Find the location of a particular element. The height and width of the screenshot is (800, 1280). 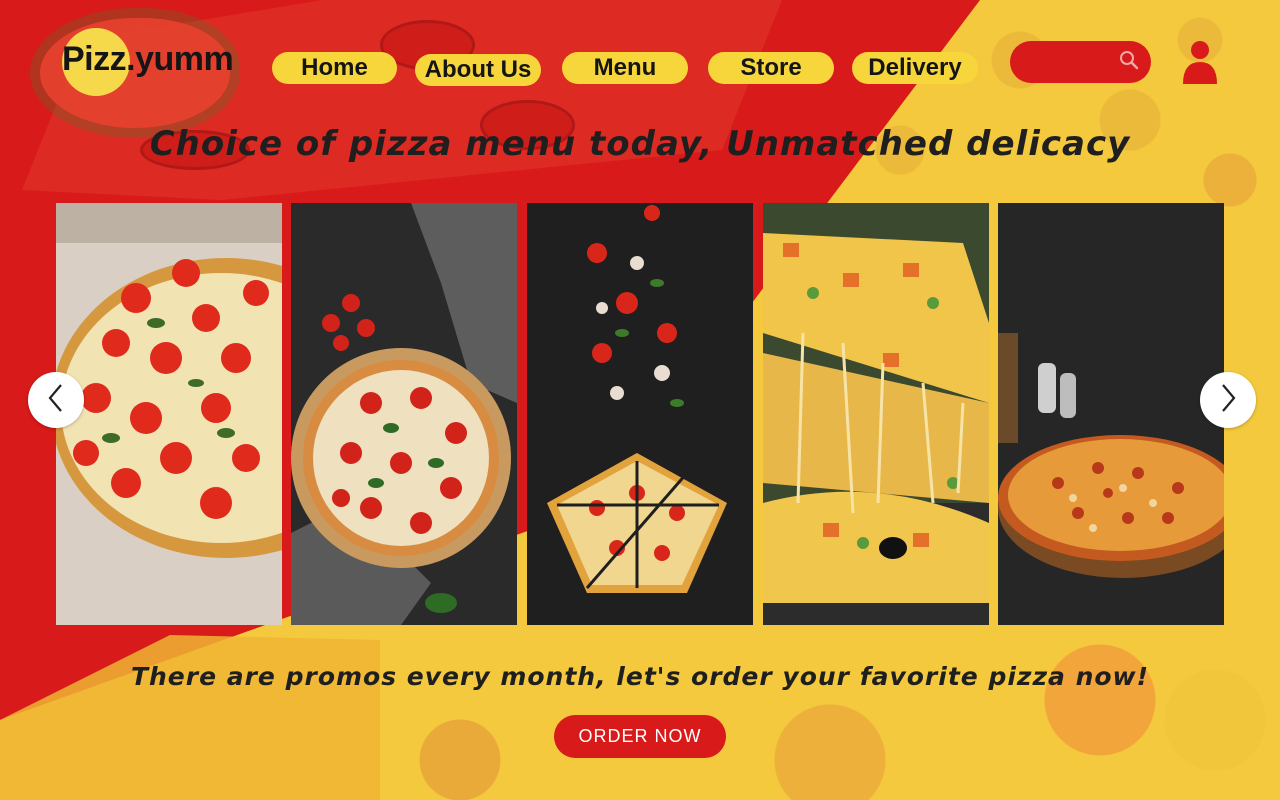

nav-item-store: Store is located at coordinates (771, 68).